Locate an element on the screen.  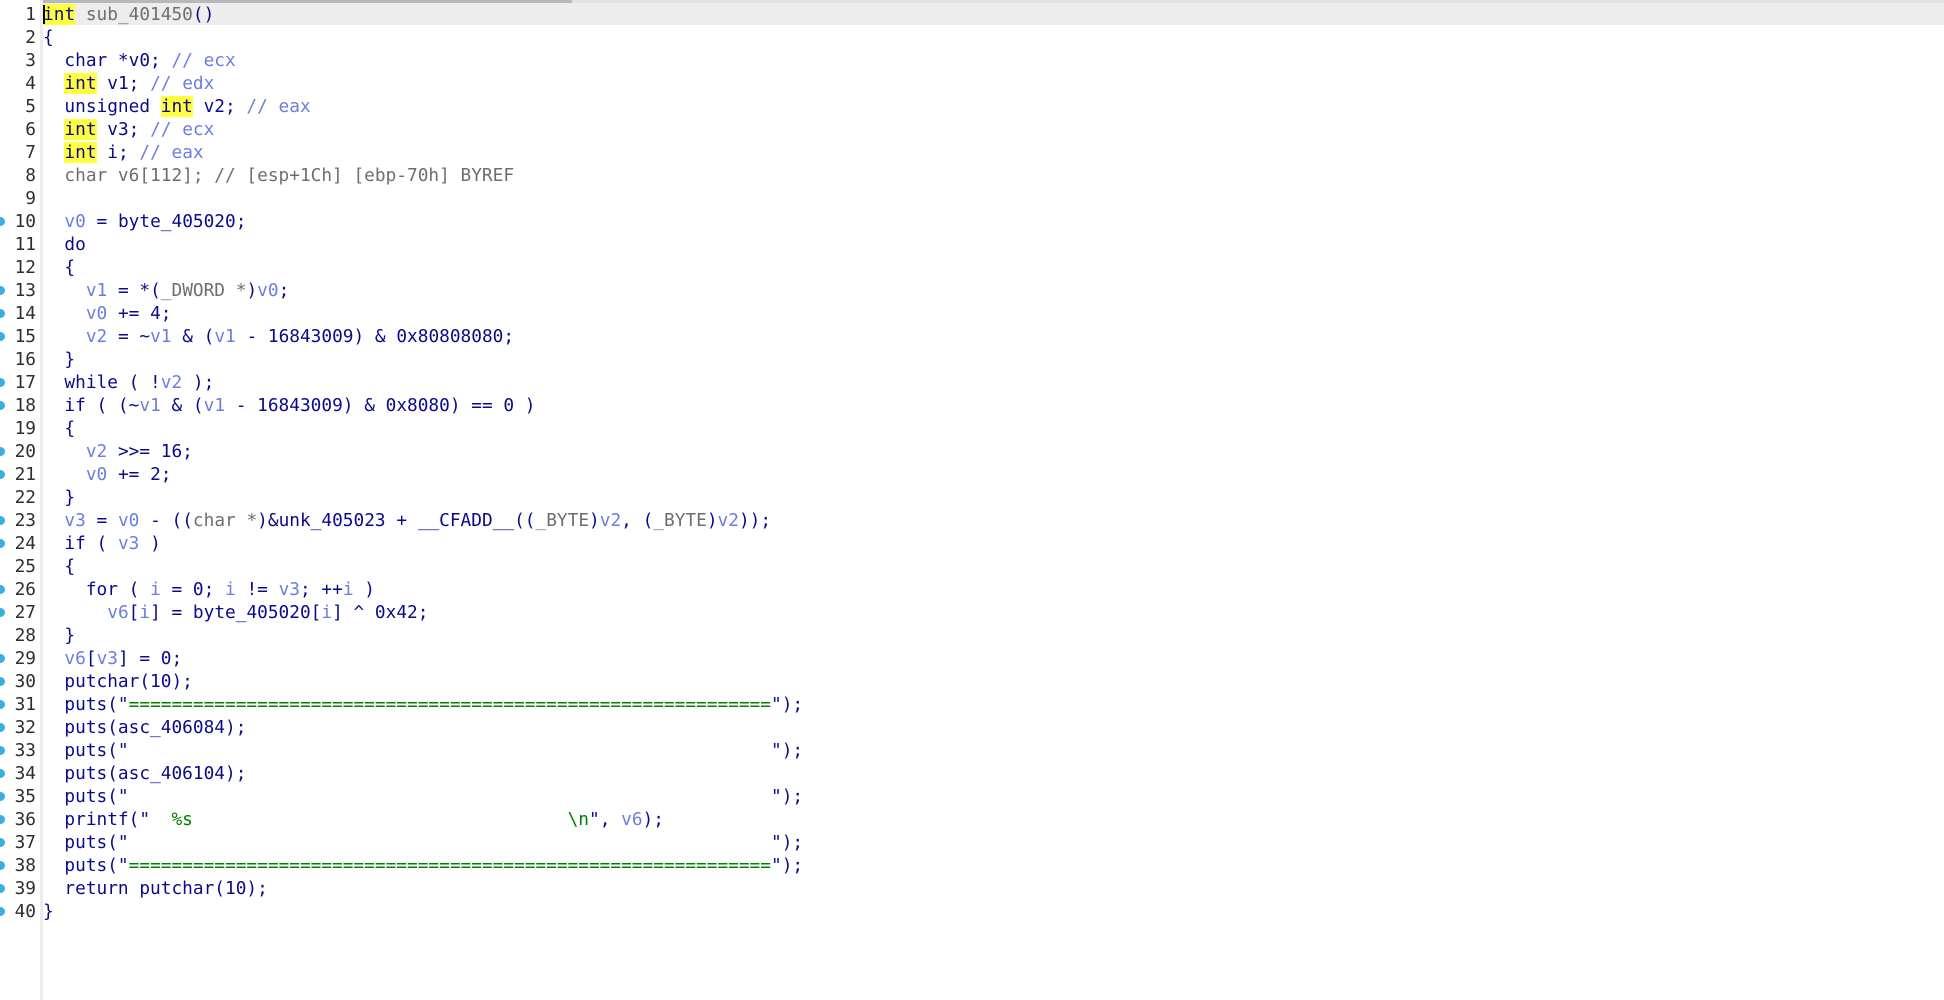
code-line: 28 } is located at coordinates (972, 635).